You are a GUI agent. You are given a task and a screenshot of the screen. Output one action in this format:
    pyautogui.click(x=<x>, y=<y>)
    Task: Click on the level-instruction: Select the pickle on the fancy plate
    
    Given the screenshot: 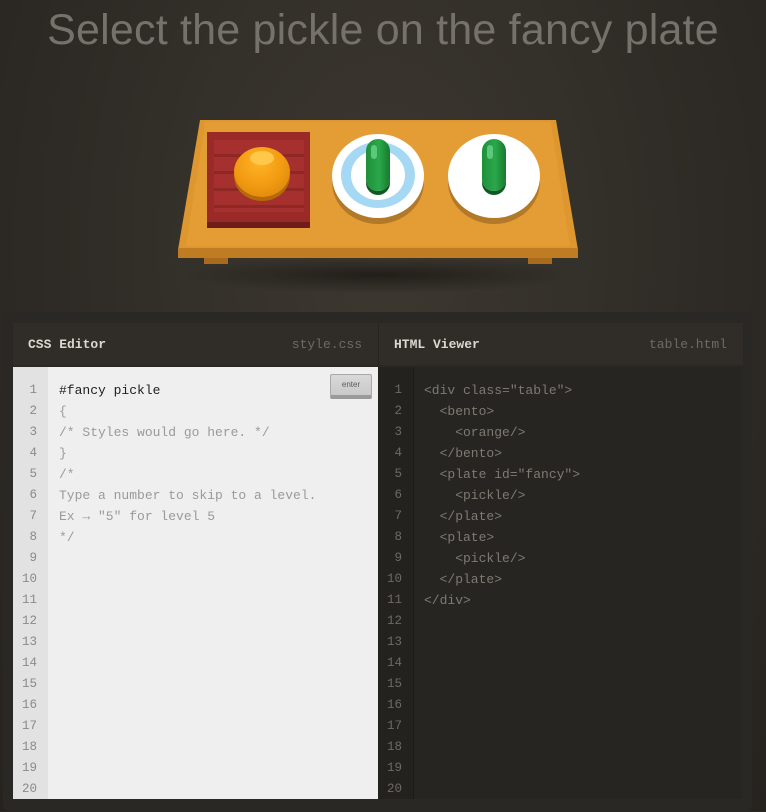 What is the action you would take?
    pyautogui.click(x=383, y=30)
    